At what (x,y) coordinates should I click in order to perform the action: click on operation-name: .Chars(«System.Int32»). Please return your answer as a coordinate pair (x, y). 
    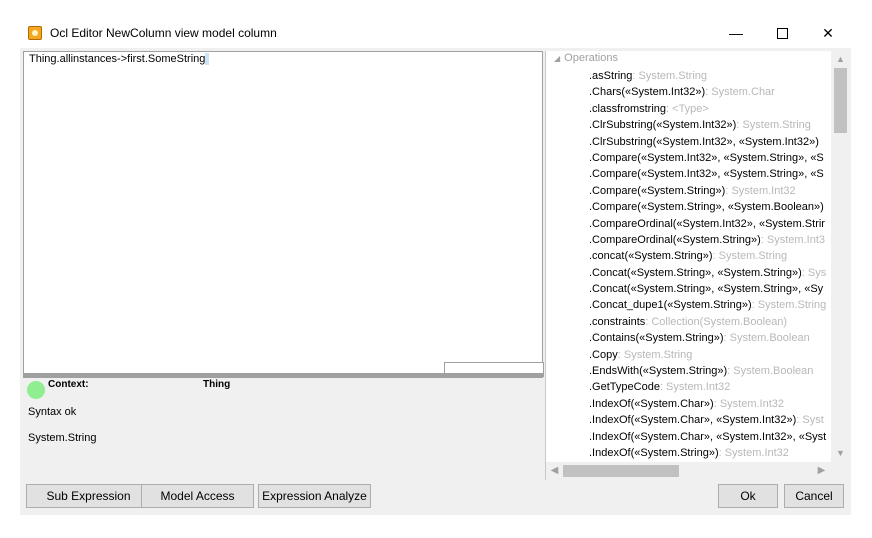
    Looking at the image, I should click on (647, 92).